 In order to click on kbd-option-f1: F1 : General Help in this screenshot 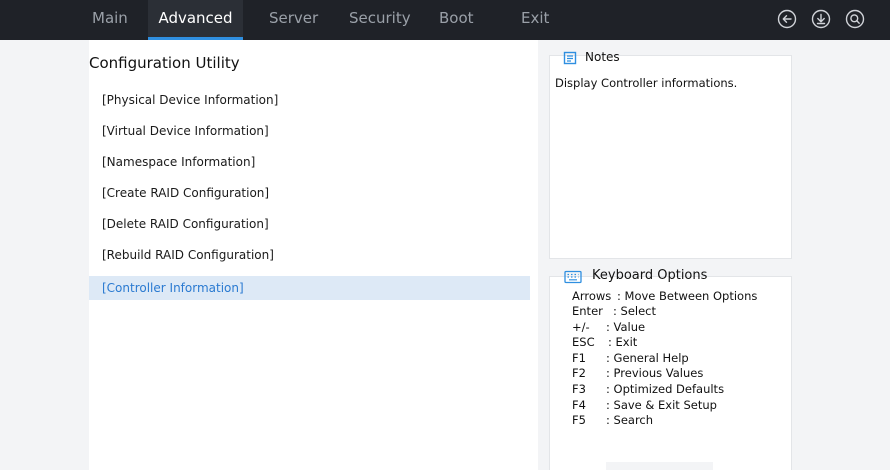, I will do `click(630, 358)`.